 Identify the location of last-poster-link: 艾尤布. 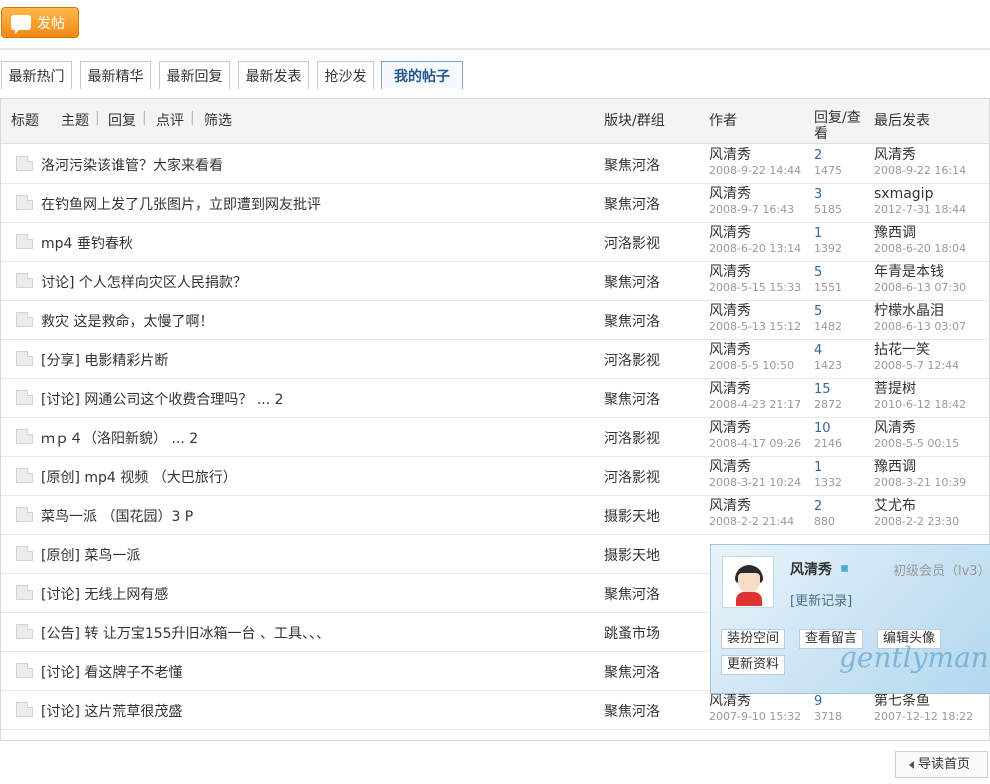
(895, 506).